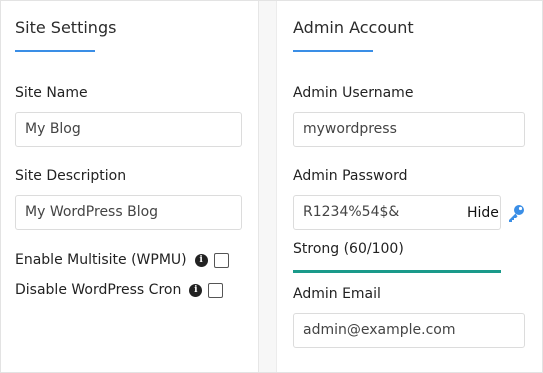 The height and width of the screenshot is (373, 543). Describe the element at coordinates (483, 213) in the screenshot. I see `hide-password-button: Hide` at that location.